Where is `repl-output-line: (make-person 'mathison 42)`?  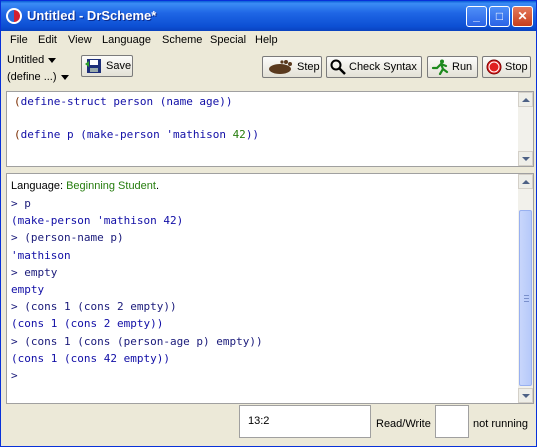 repl-output-line: (make-person 'mathison 42) is located at coordinates (97, 221).